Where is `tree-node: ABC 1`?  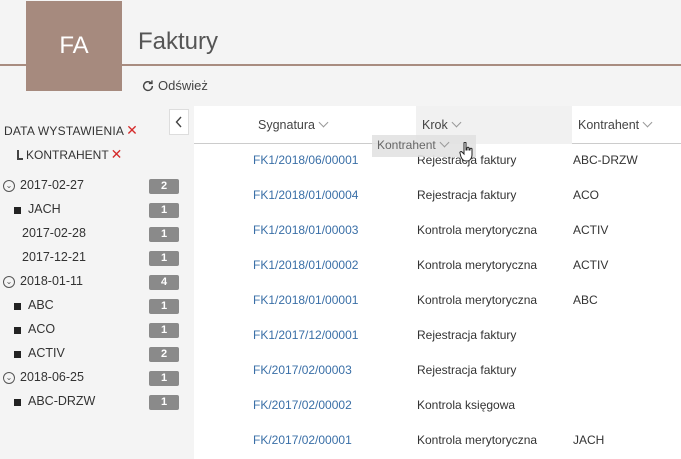 tree-node: ABC 1 is located at coordinates (97, 306).